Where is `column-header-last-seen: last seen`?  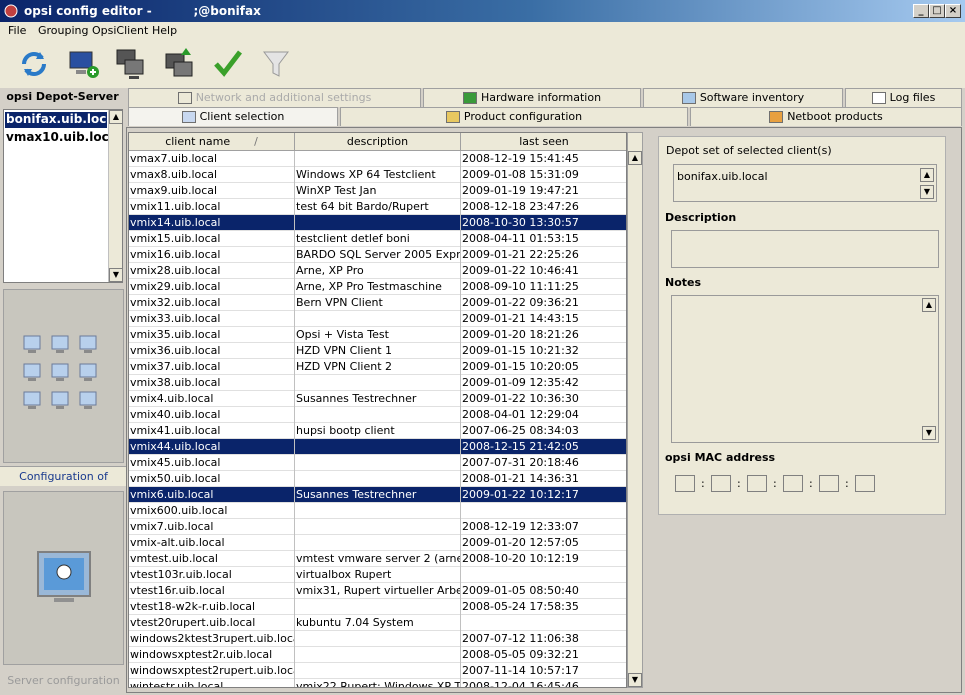
column-header-last-seen: last seen is located at coordinates (543, 142).